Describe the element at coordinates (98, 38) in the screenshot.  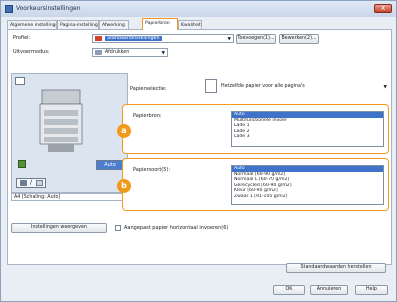
I see `profile-icon` at that location.